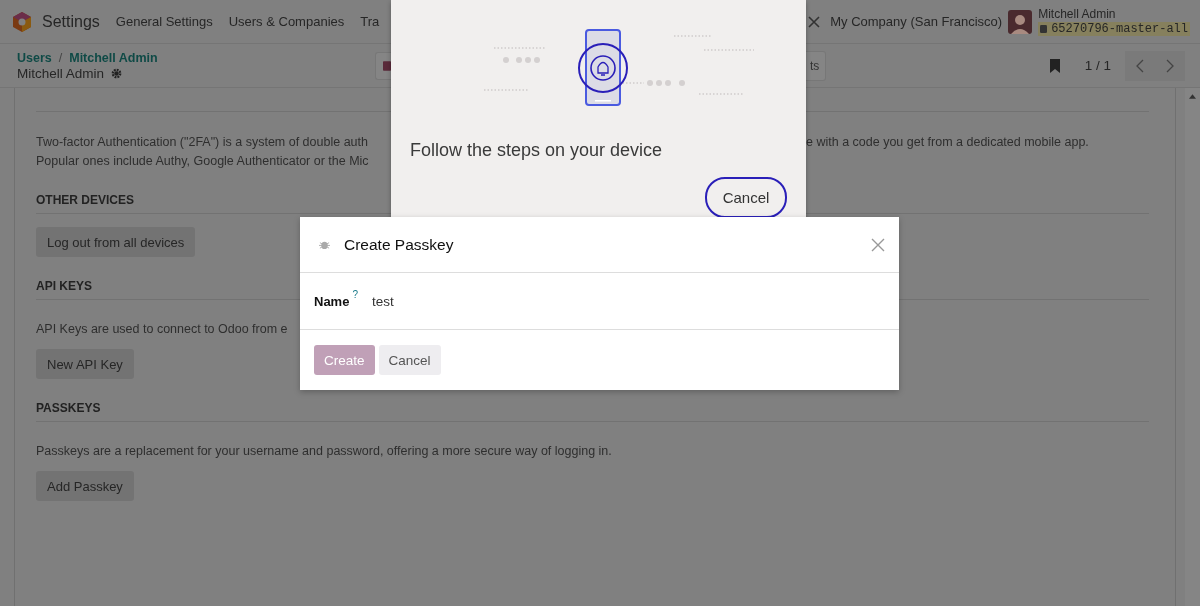  Describe the element at coordinates (68, 409) in the screenshot. I see `section-heading: PASSKEYS` at that location.